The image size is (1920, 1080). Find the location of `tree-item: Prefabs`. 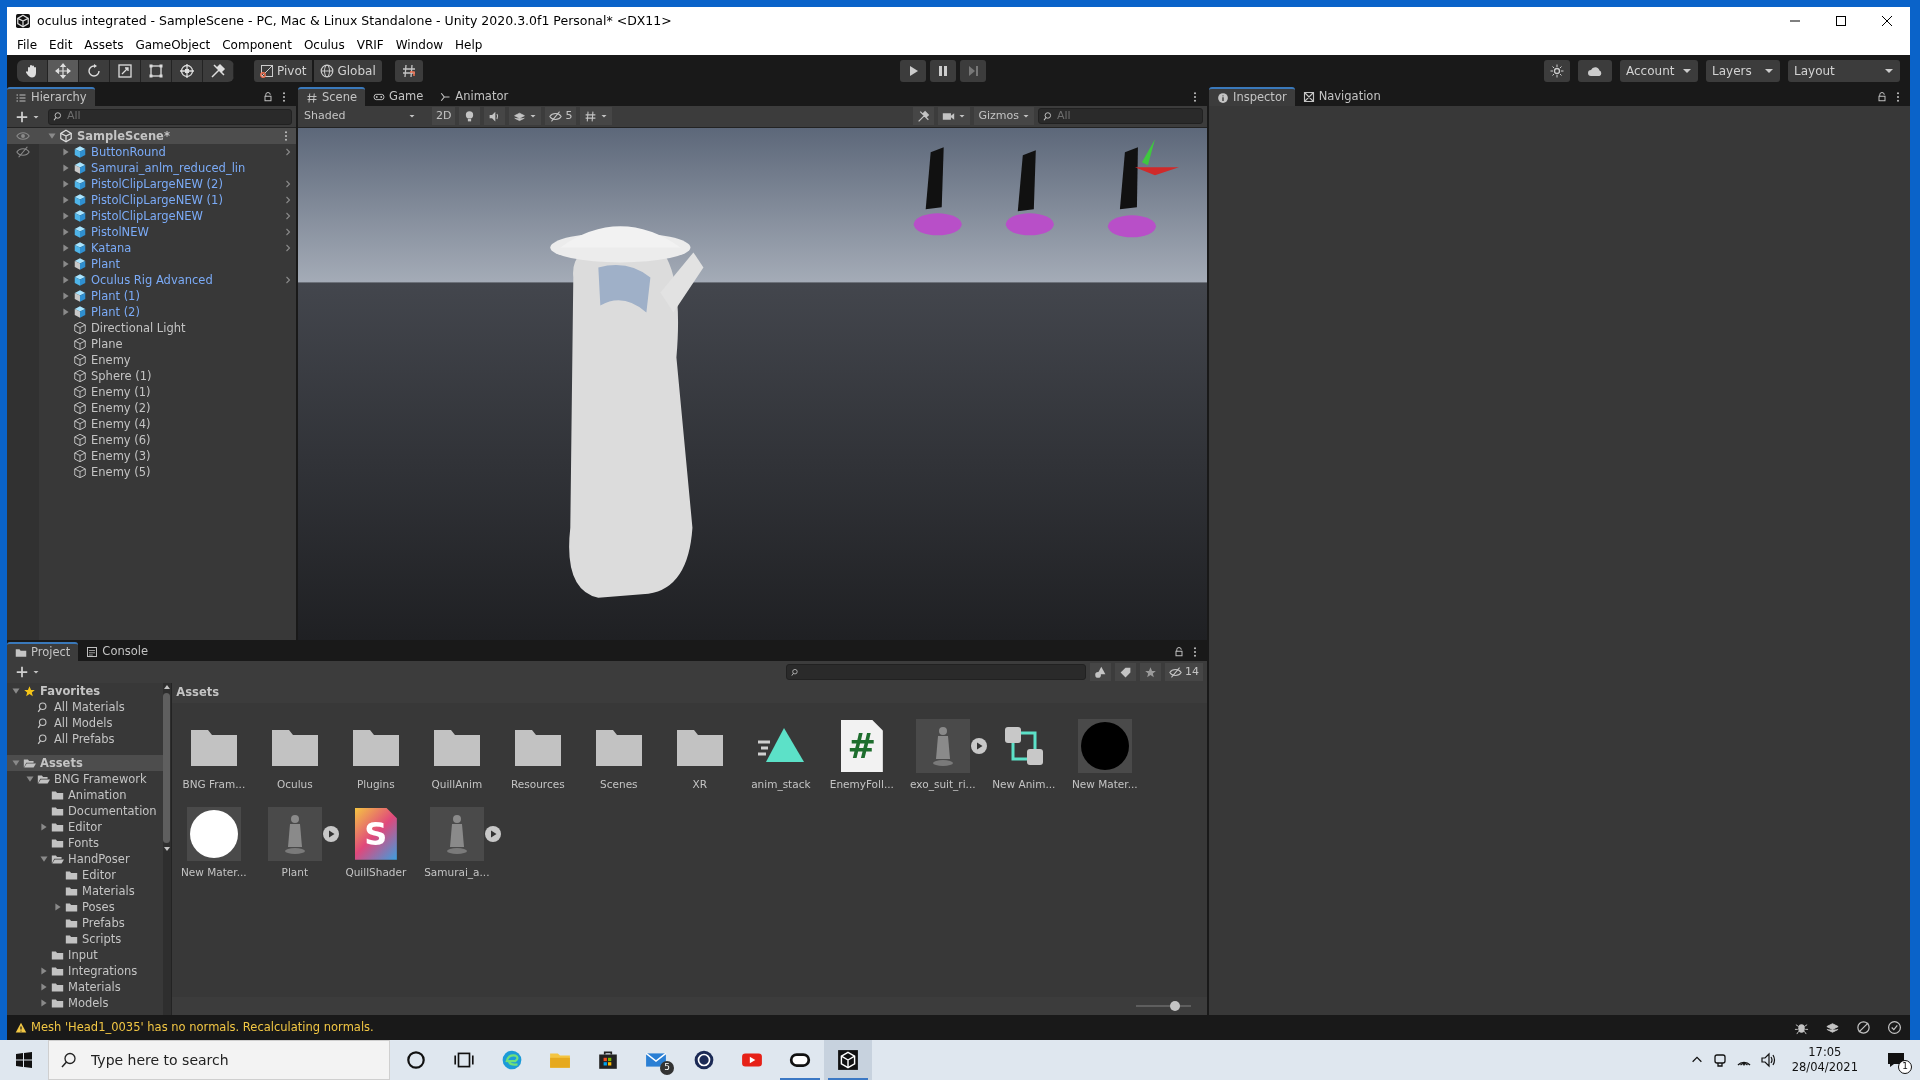

tree-item: Prefabs is located at coordinates (103, 923).